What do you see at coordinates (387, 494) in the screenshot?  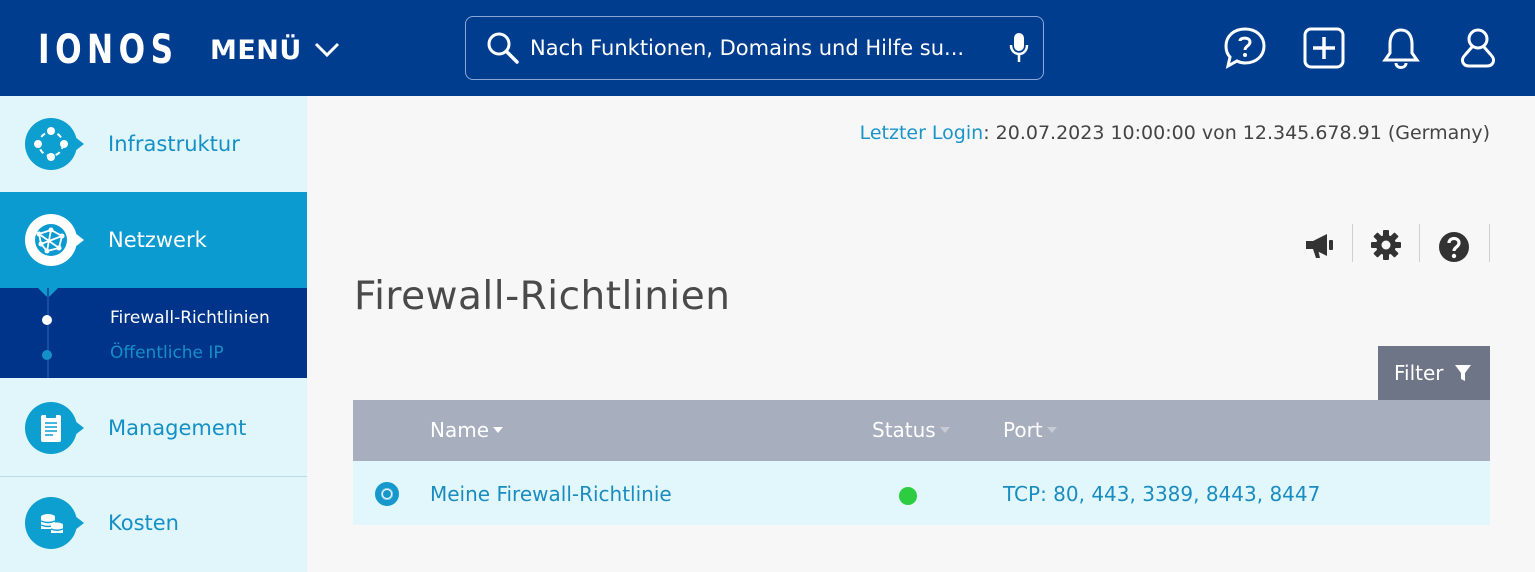 I see `row-select-radio` at bounding box center [387, 494].